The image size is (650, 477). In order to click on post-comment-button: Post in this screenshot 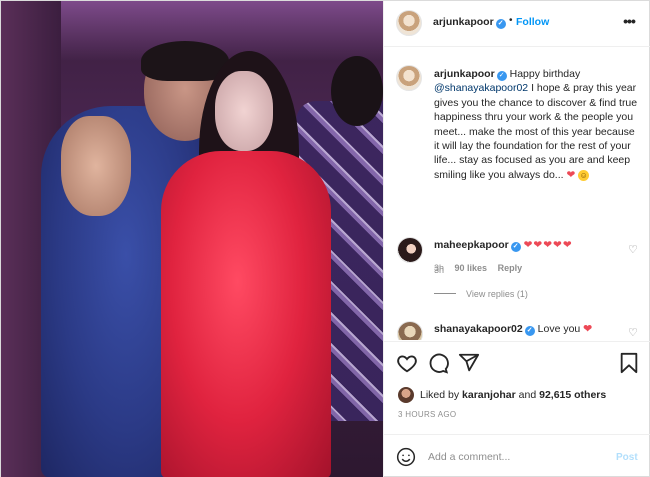, I will do `click(627, 457)`.